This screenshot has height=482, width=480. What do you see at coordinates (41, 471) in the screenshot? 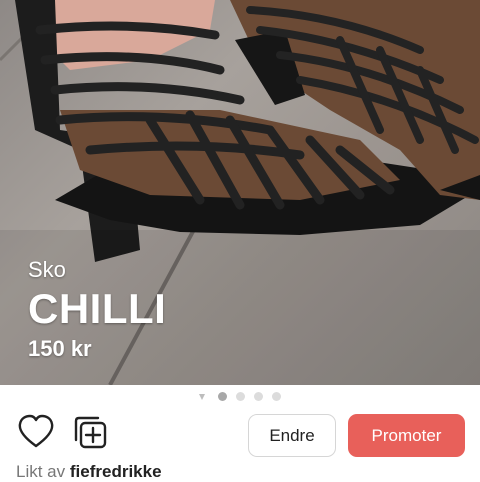
I see `liked-by-prefix: Likt av` at bounding box center [41, 471].